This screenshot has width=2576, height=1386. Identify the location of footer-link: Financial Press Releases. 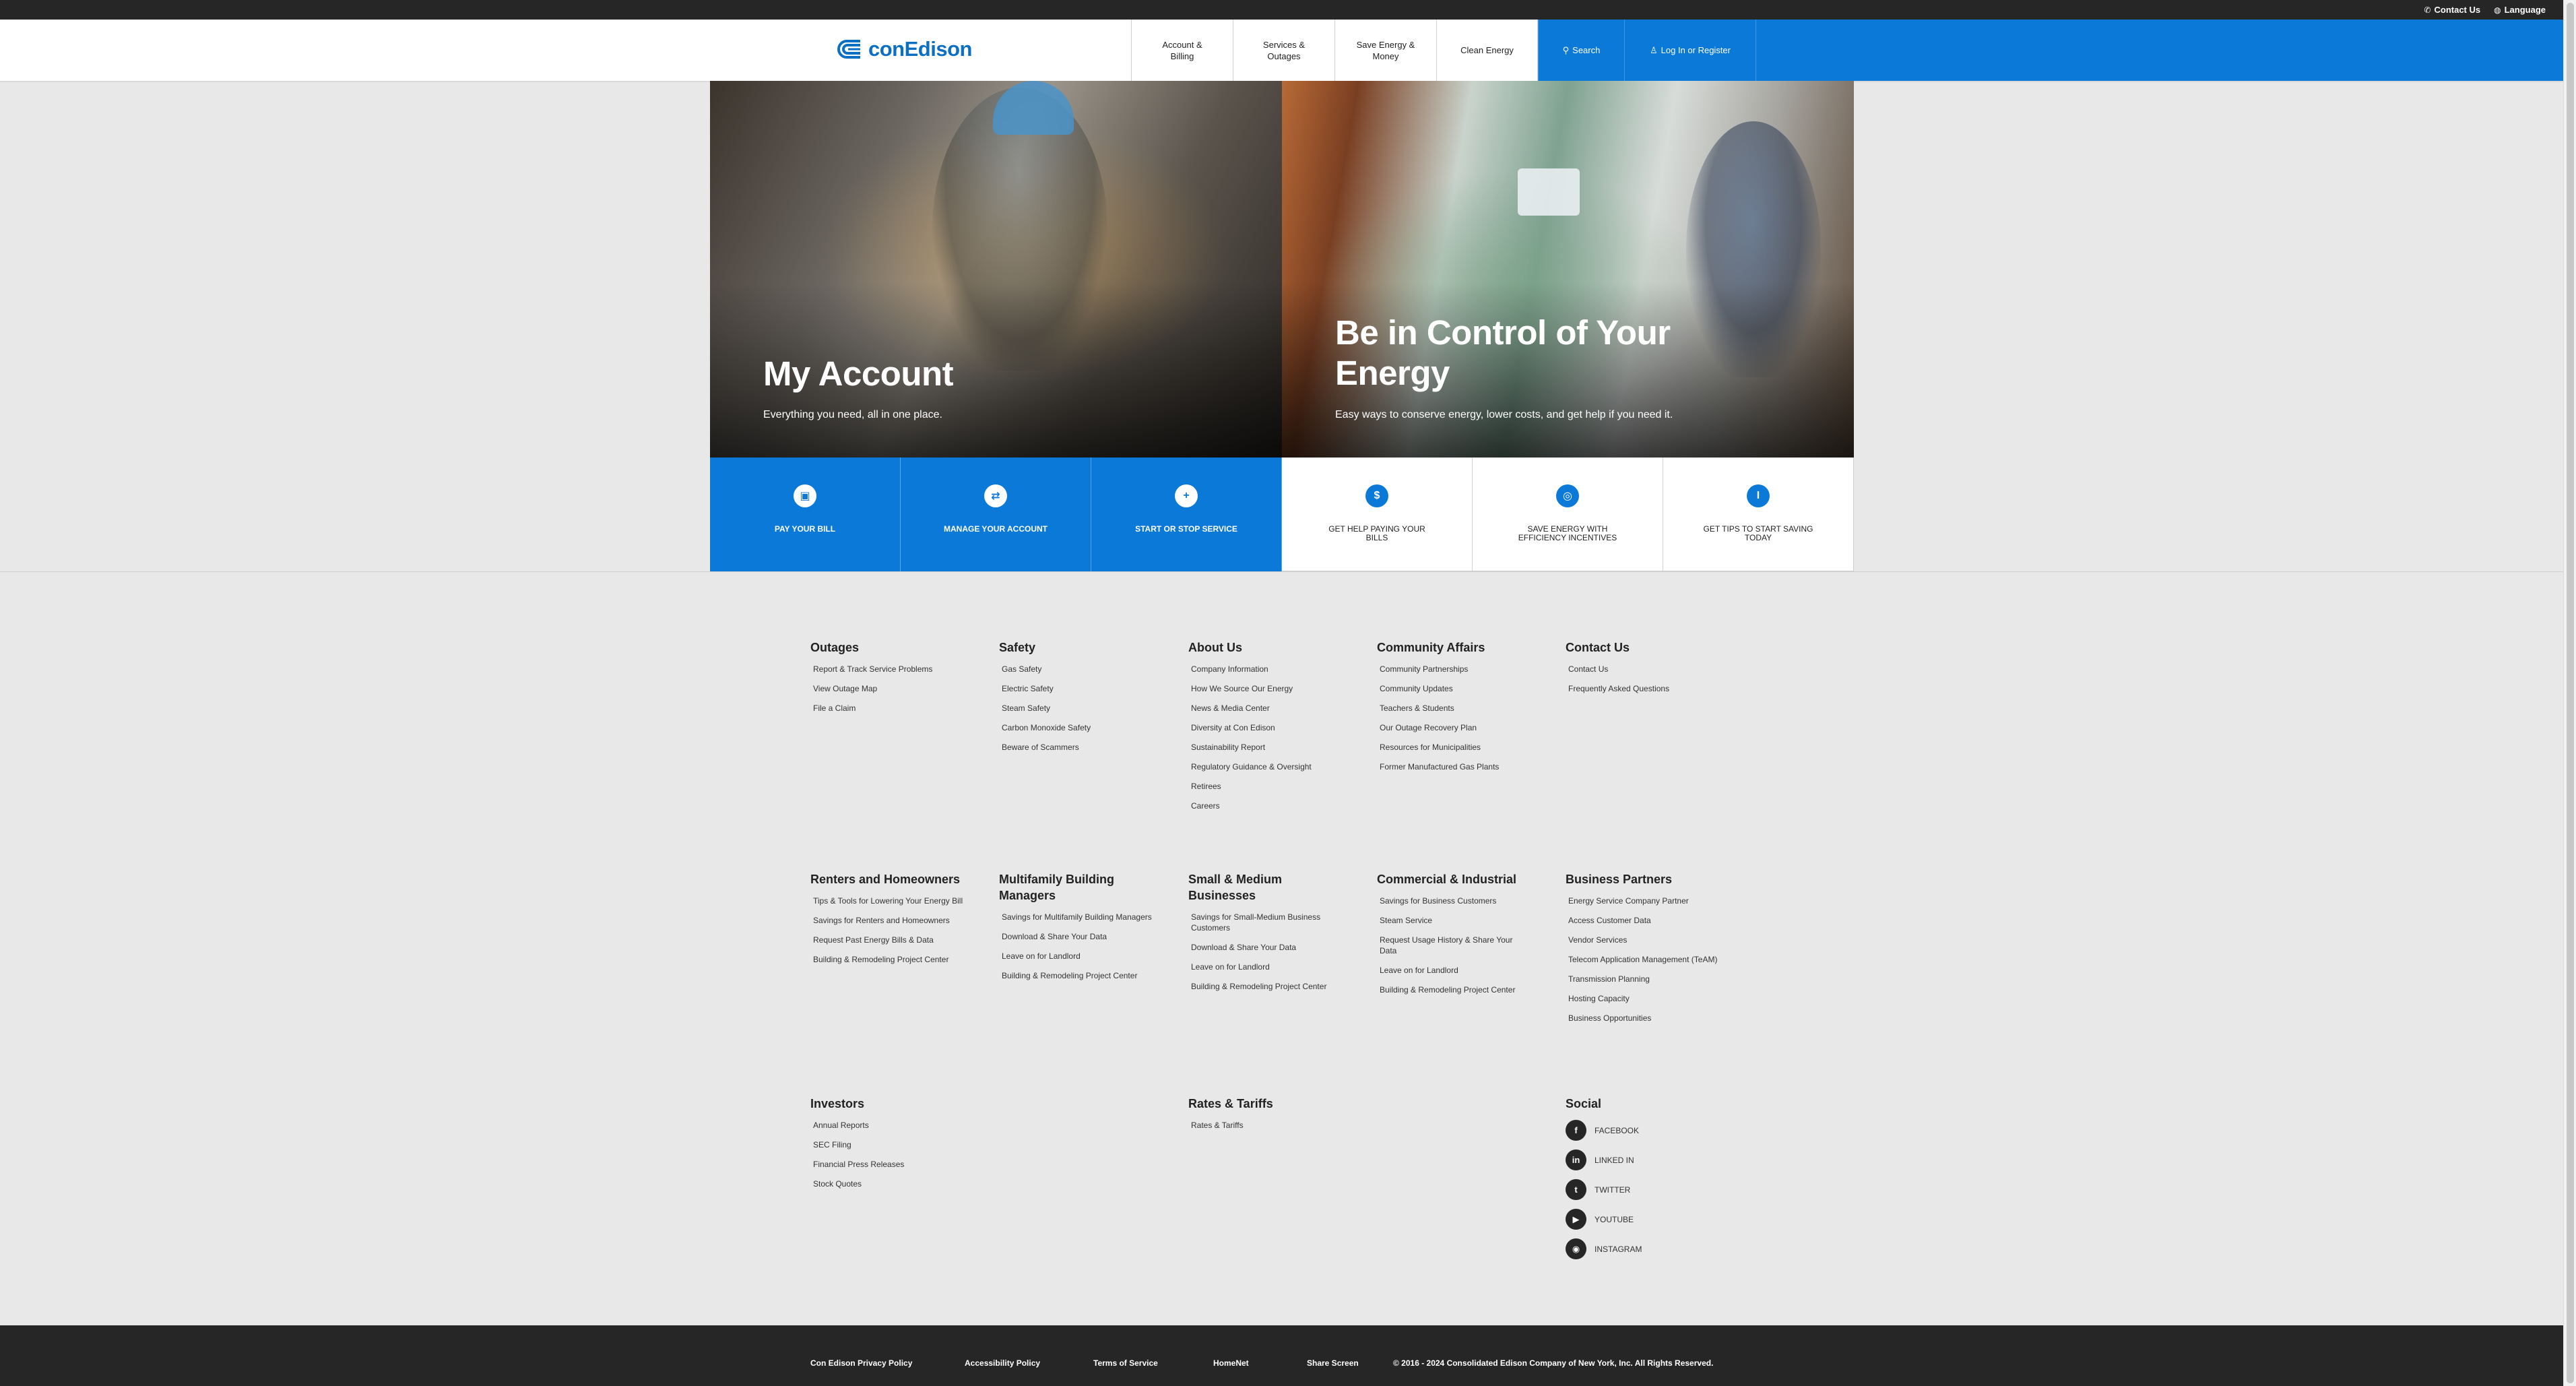
(889, 1164).